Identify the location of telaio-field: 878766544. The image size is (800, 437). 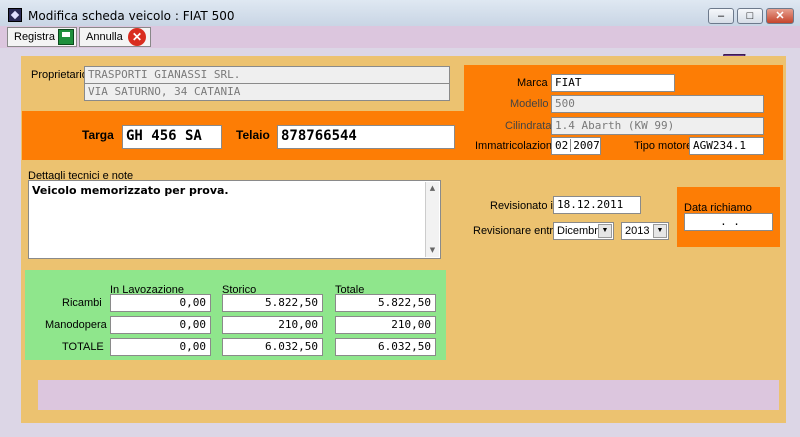
(366, 137).